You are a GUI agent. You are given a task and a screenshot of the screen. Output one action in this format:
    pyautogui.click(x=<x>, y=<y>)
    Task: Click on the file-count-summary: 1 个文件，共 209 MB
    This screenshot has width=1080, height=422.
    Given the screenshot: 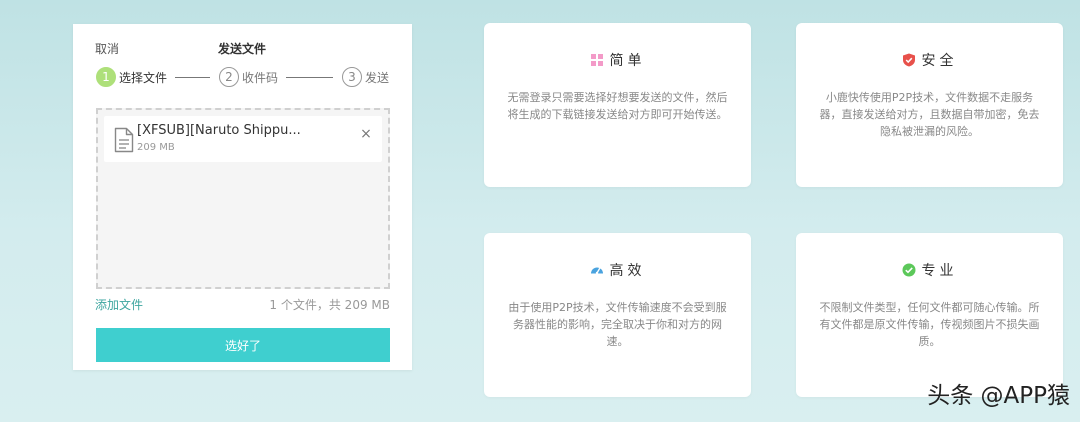 What is the action you would take?
    pyautogui.click(x=329, y=305)
    